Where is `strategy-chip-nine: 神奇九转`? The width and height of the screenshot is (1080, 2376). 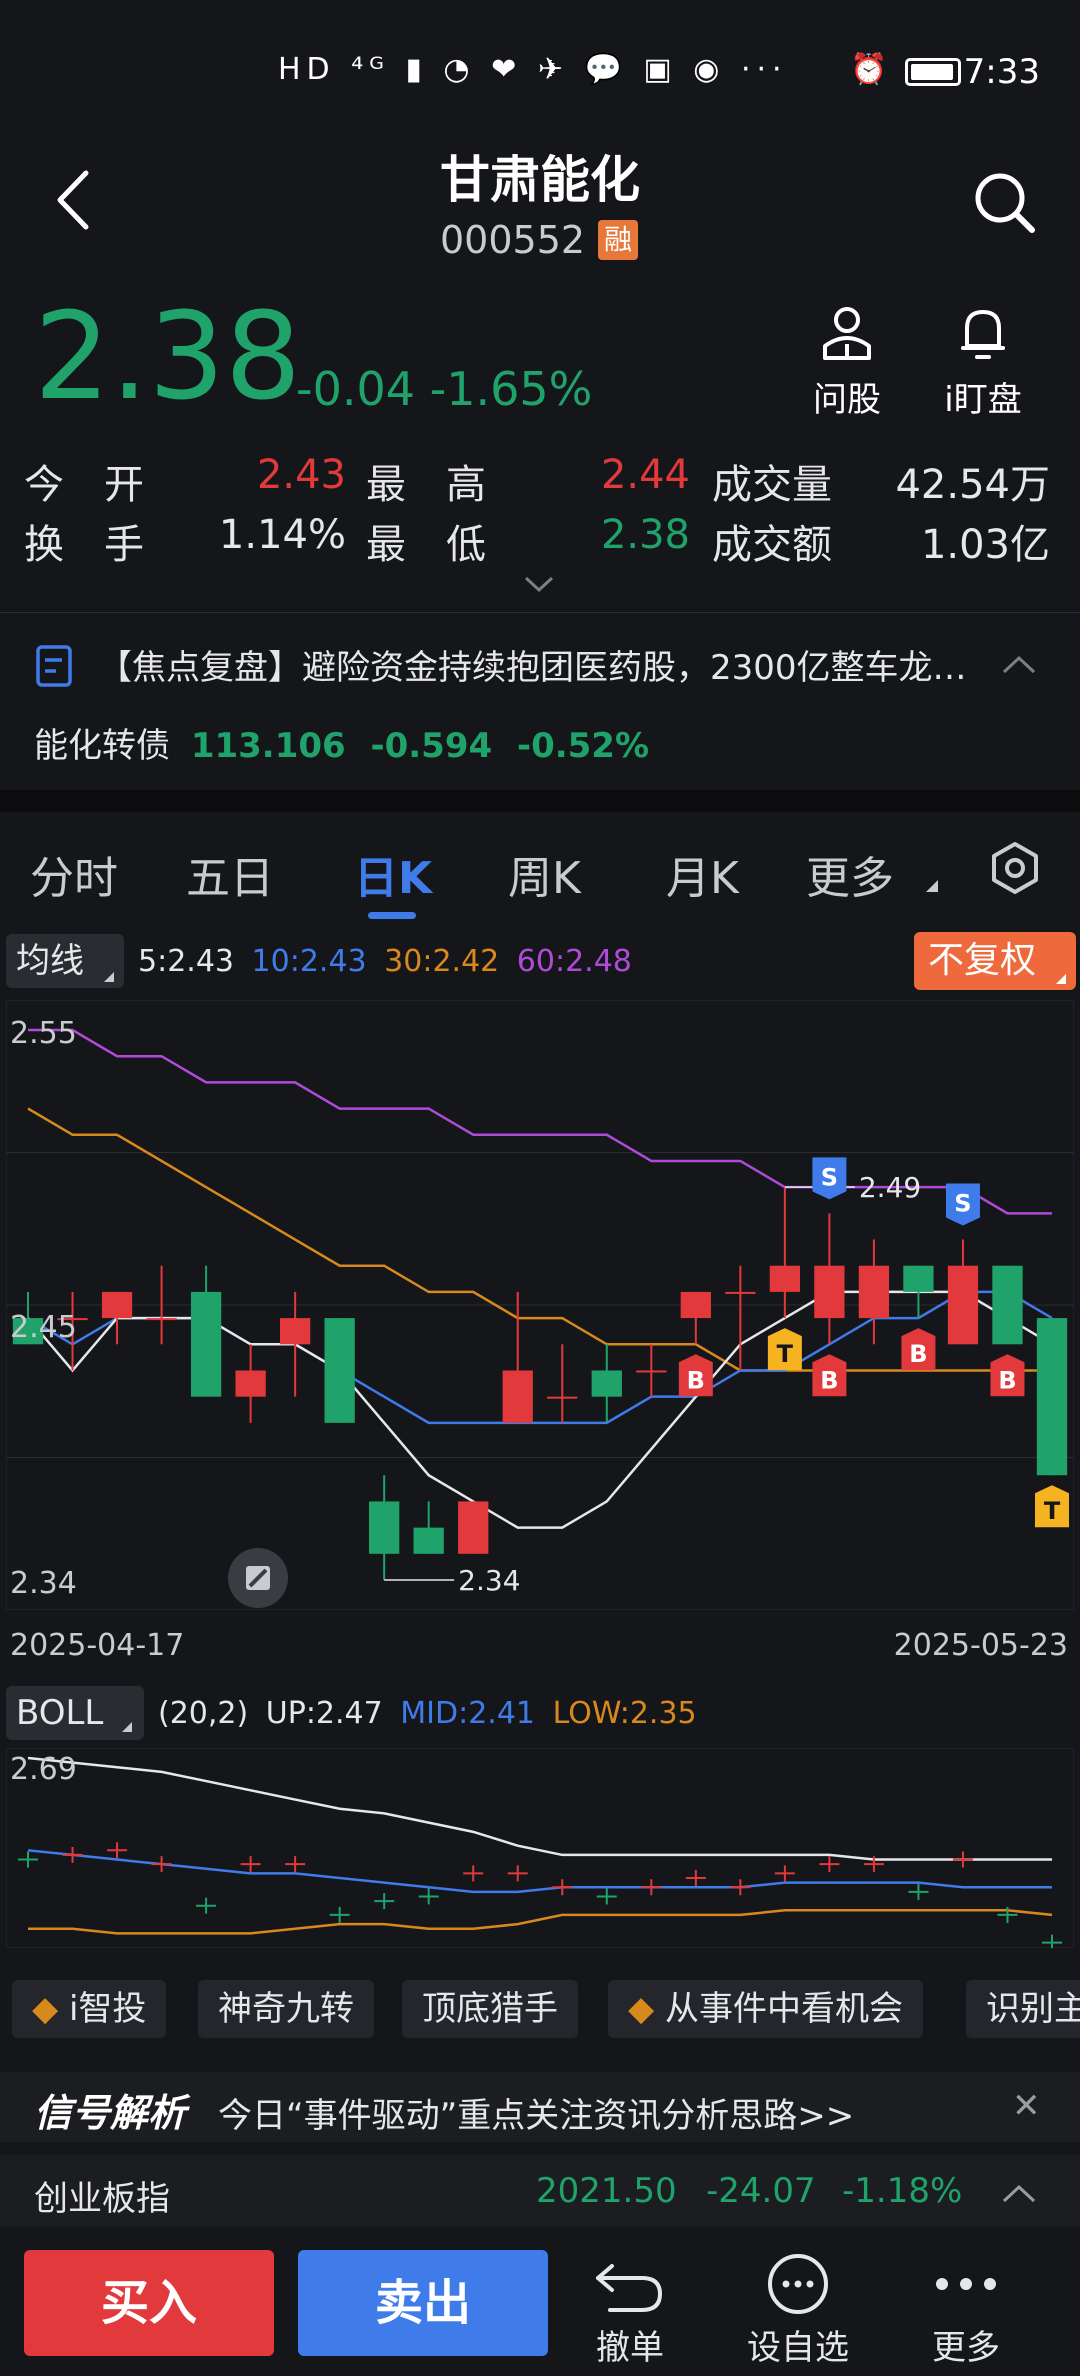 strategy-chip-nine: 神奇九转 is located at coordinates (286, 2009).